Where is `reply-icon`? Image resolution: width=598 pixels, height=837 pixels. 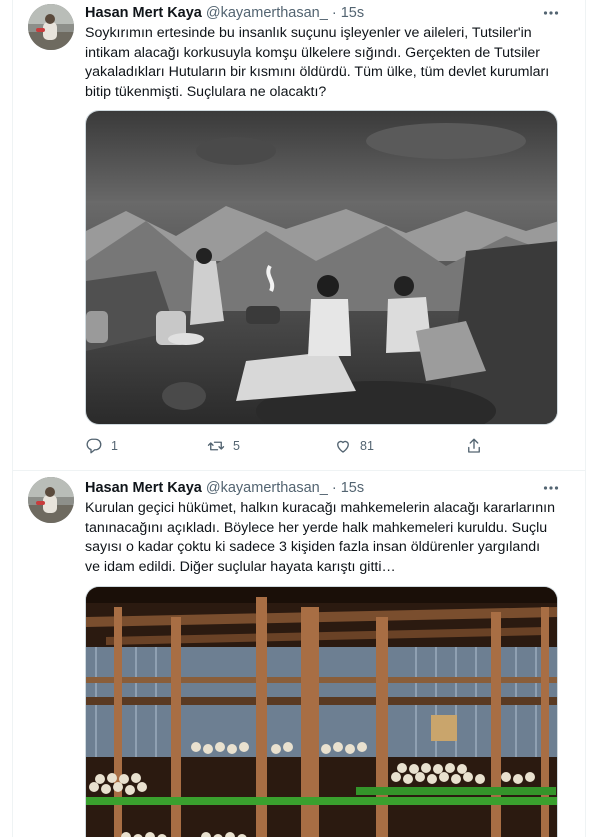
reply-icon is located at coordinates (94, 446).